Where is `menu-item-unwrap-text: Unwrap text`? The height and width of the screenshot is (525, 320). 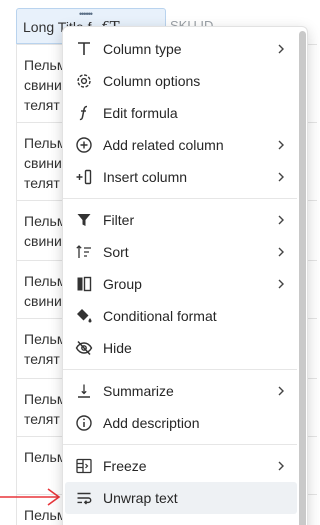
menu-item-unwrap-text: Unwrap text is located at coordinates (181, 498).